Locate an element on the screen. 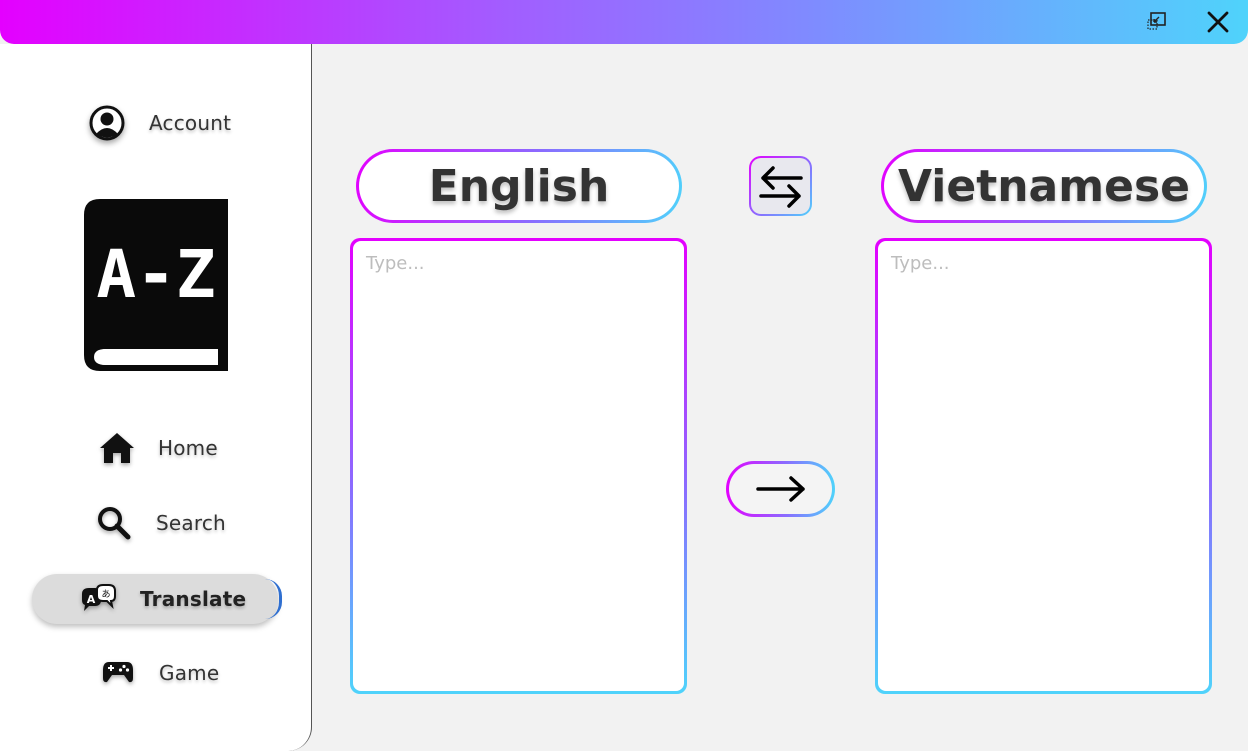 Image resolution: width=1248 pixels, height=751 pixels. swap-languages-button is located at coordinates (780, 186).